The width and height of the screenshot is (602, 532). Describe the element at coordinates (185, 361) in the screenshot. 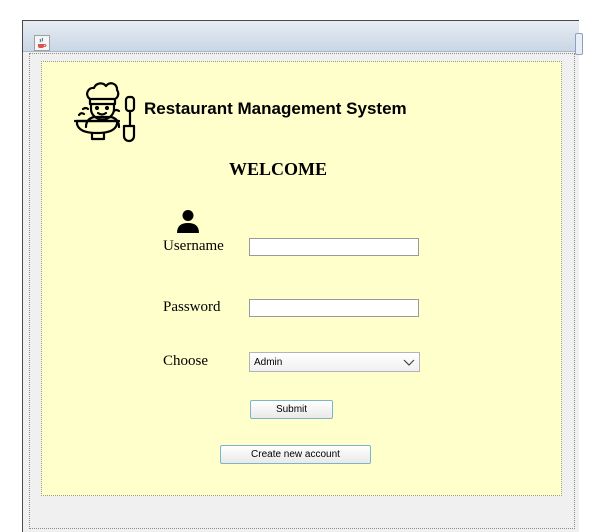

I see `choose-label: Choose` at that location.